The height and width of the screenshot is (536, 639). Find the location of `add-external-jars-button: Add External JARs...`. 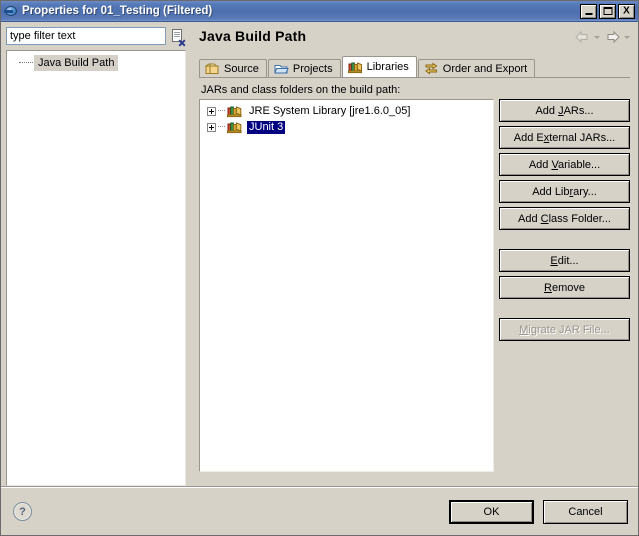

add-external-jars-button: Add External JARs... is located at coordinates (564, 137).